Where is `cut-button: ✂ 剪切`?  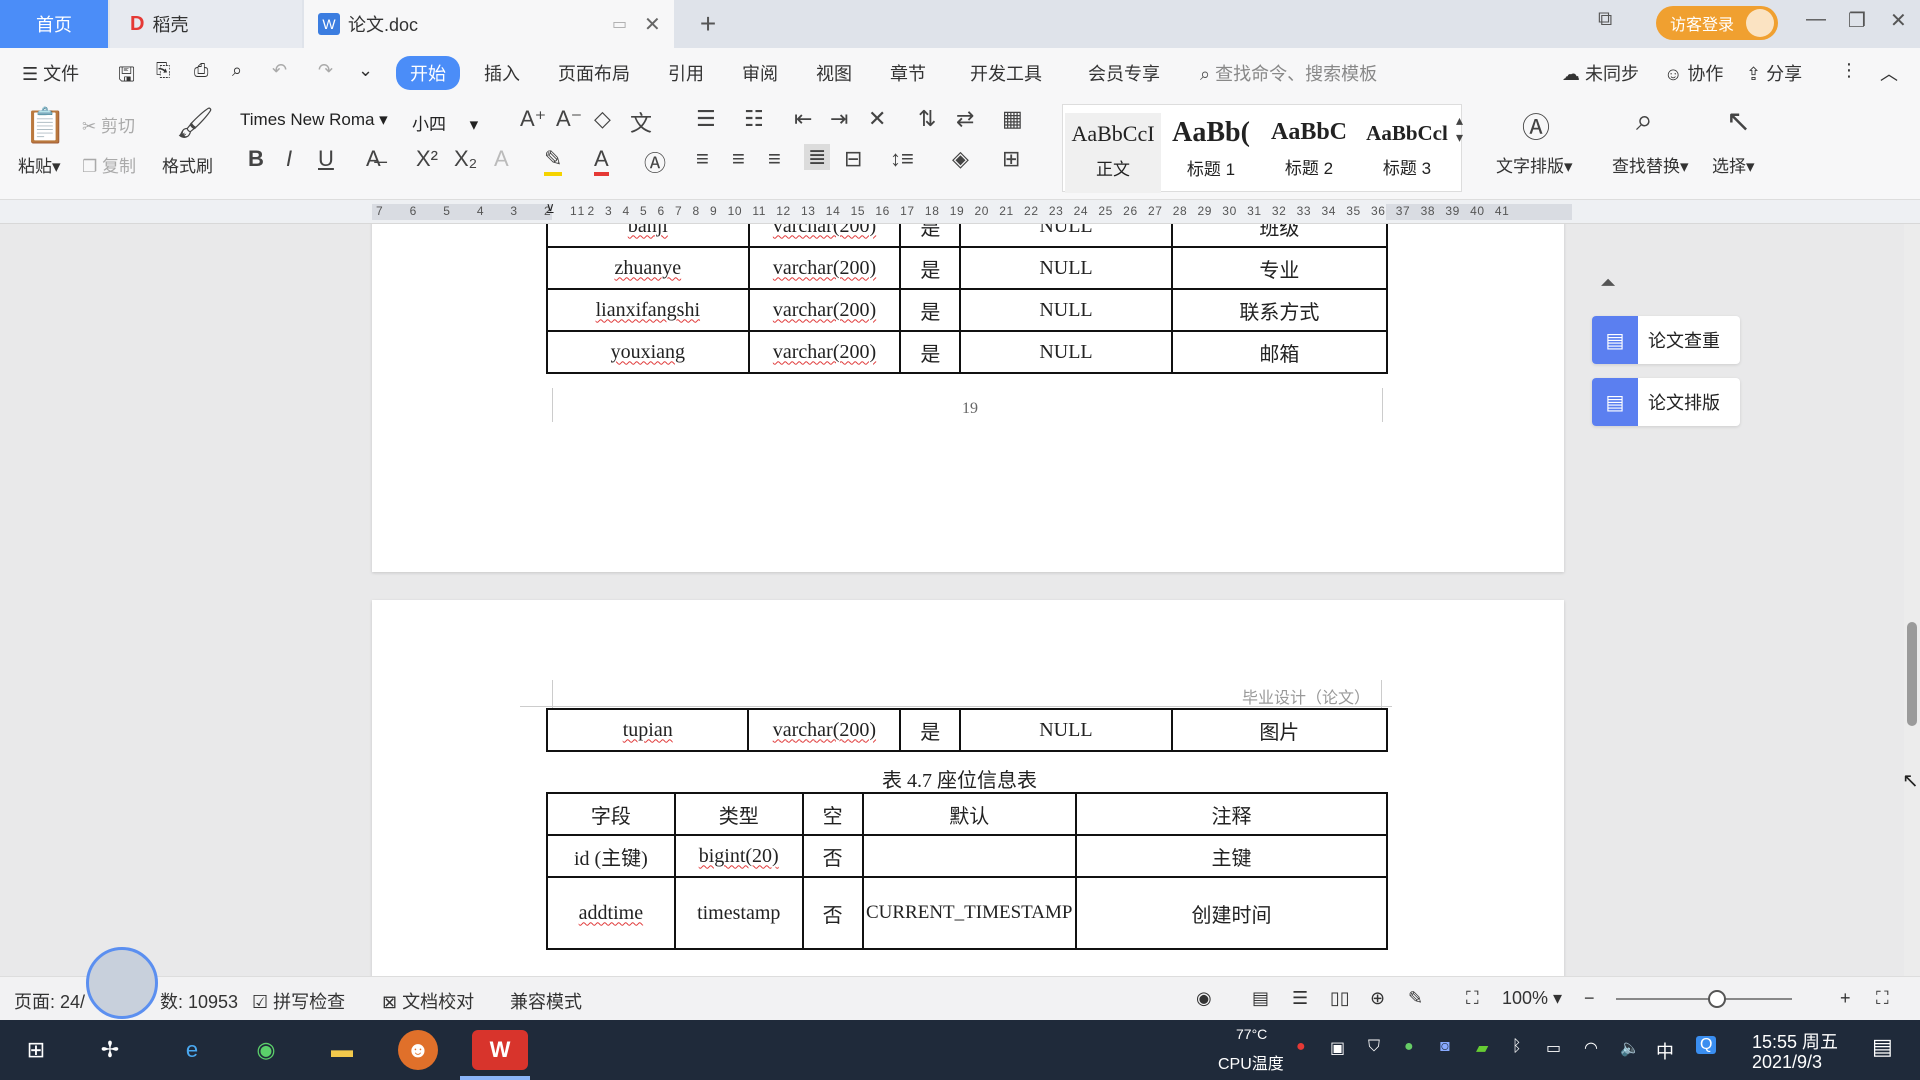 cut-button: ✂ 剪切 is located at coordinates (108, 124).